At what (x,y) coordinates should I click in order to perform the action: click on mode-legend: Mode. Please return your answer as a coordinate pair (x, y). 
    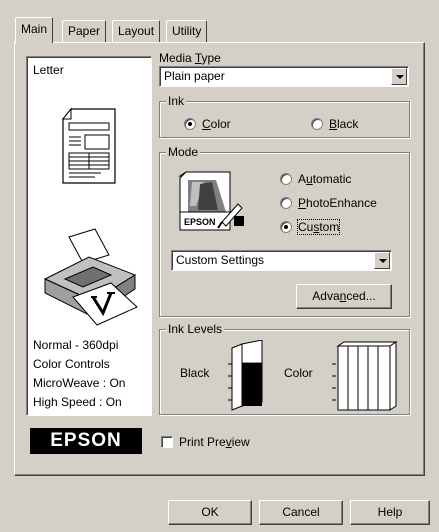
    Looking at the image, I should click on (183, 152).